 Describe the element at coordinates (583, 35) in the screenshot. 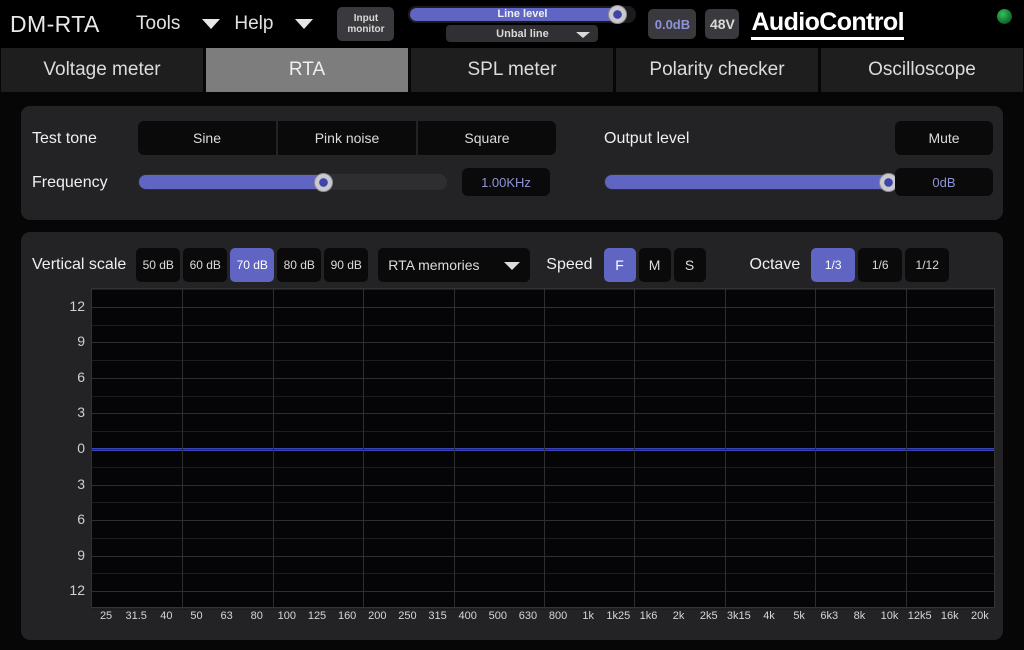

I see `chevron-down-icon-input-type` at that location.